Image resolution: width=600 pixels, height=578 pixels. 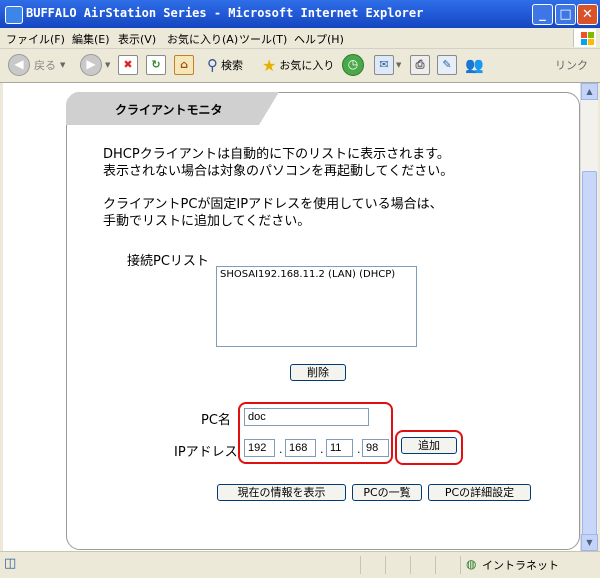 I want to click on messenger-button: 👥, so click(x=474, y=65).